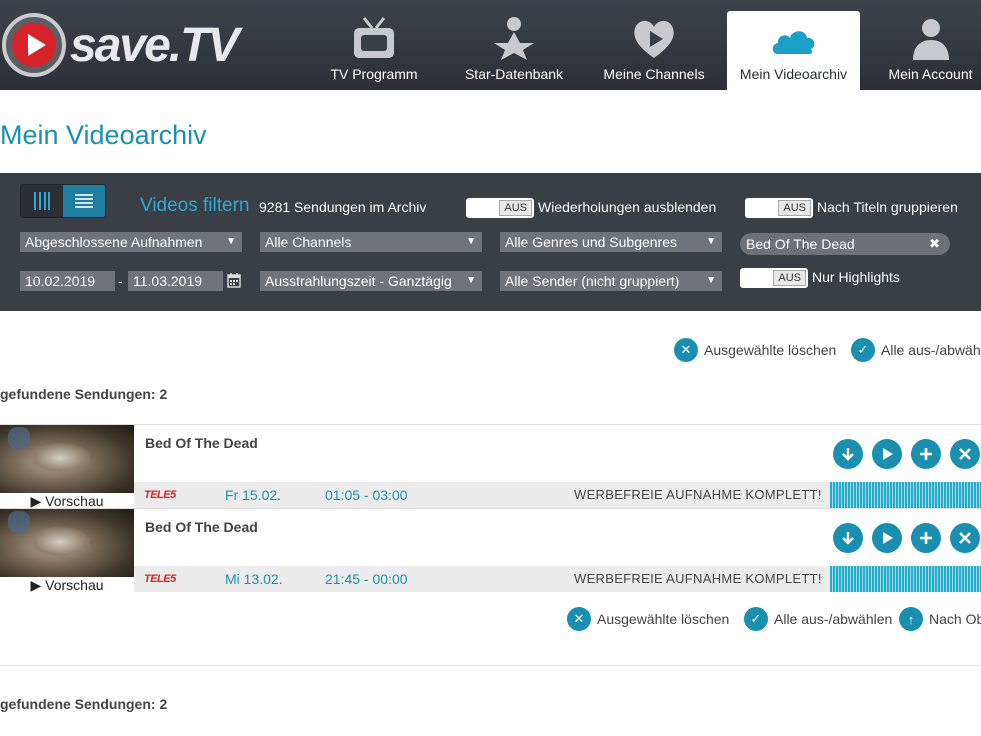 The width and height of the screenshot is (981, 736). I want to click on select-all-button: ✓ Alle aus-/abwählen, so click(818, 619).